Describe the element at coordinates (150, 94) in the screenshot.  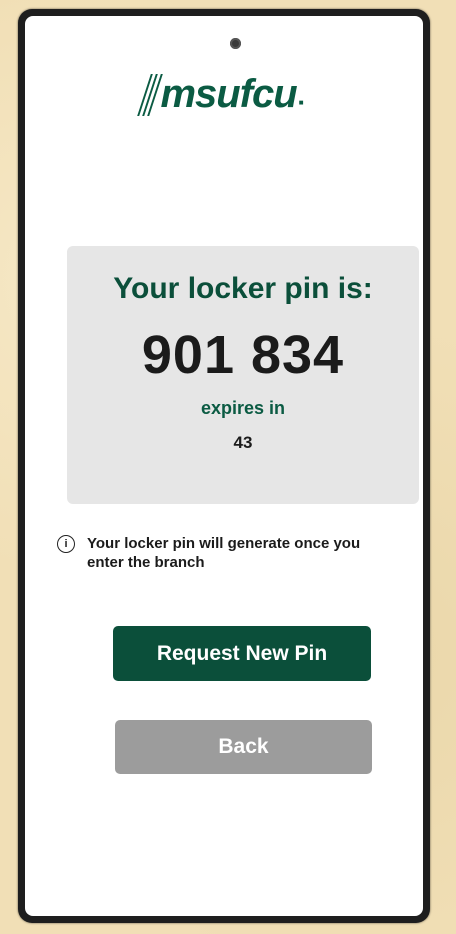
I see `logo-stripes-icon` at that location.